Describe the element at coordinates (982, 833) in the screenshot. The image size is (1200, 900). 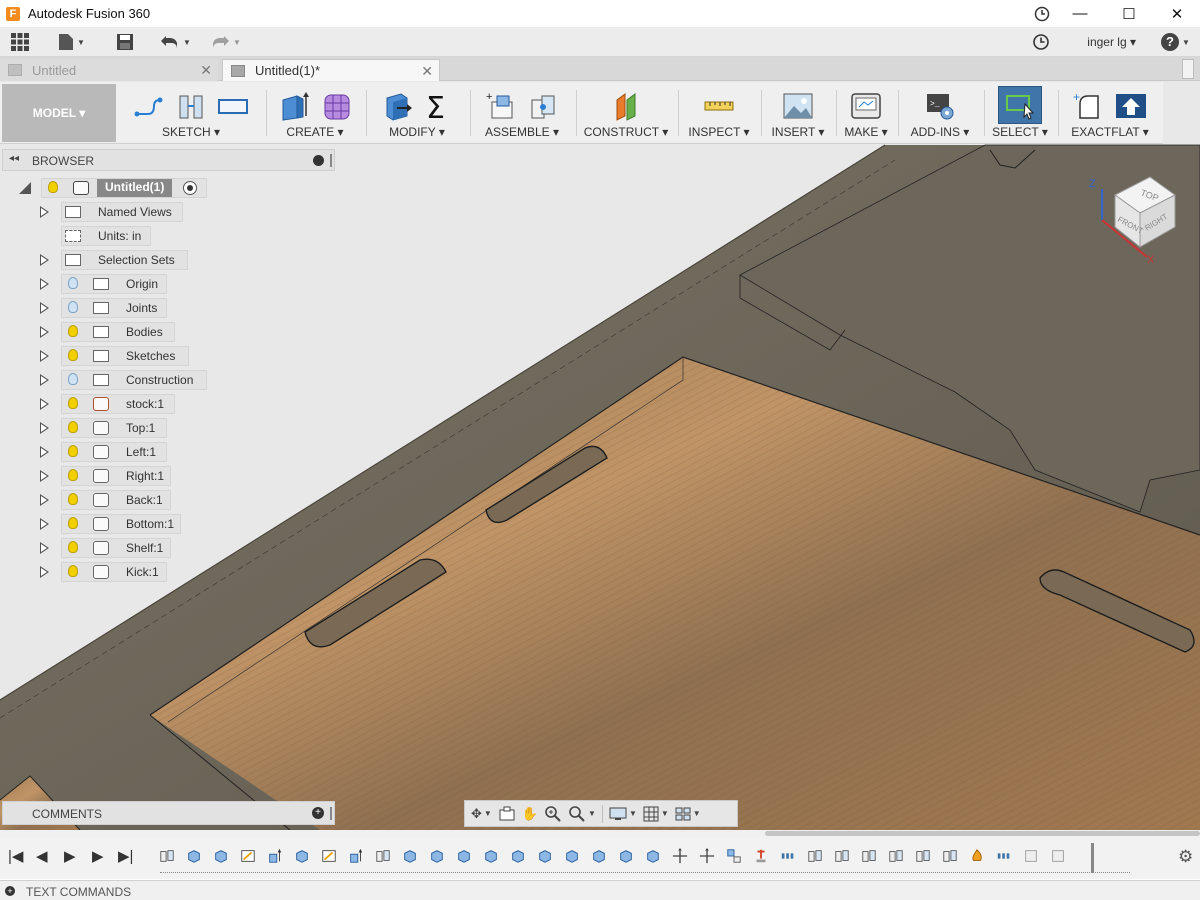
I see `timeline-scroll-thumb` at that location.